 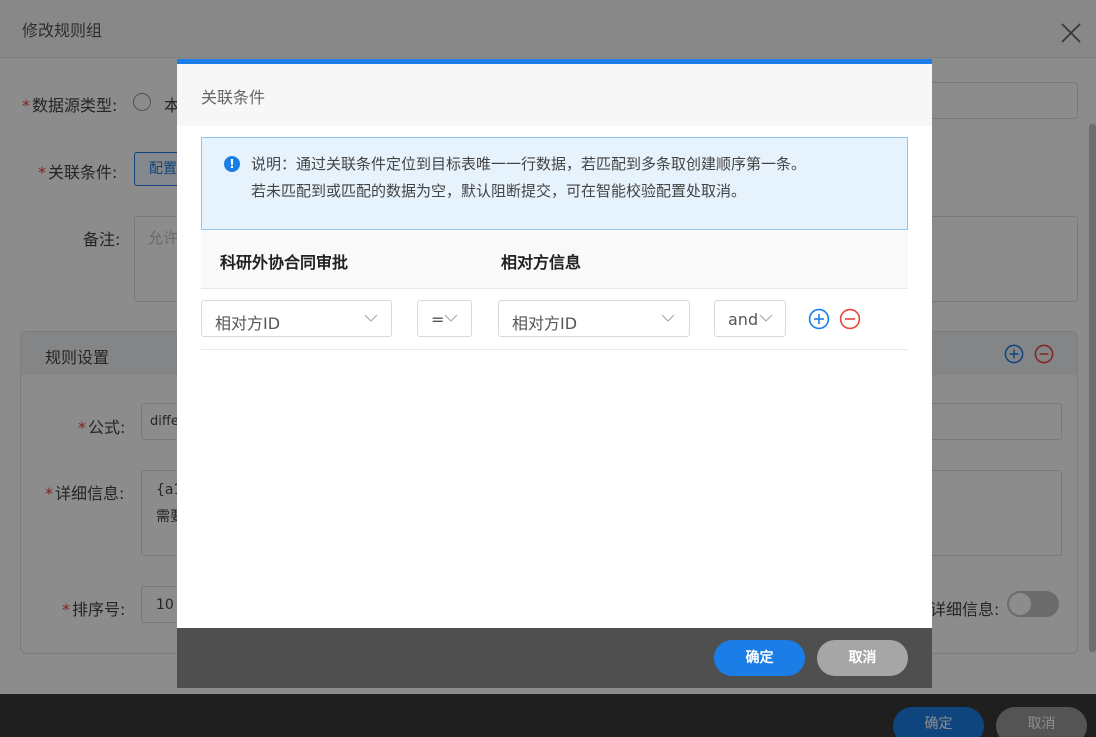 What do you see at coordinates (862, 658) in the screenshot?
I see `modal-cancel-button: 取消` at bounding box center [862, 658].